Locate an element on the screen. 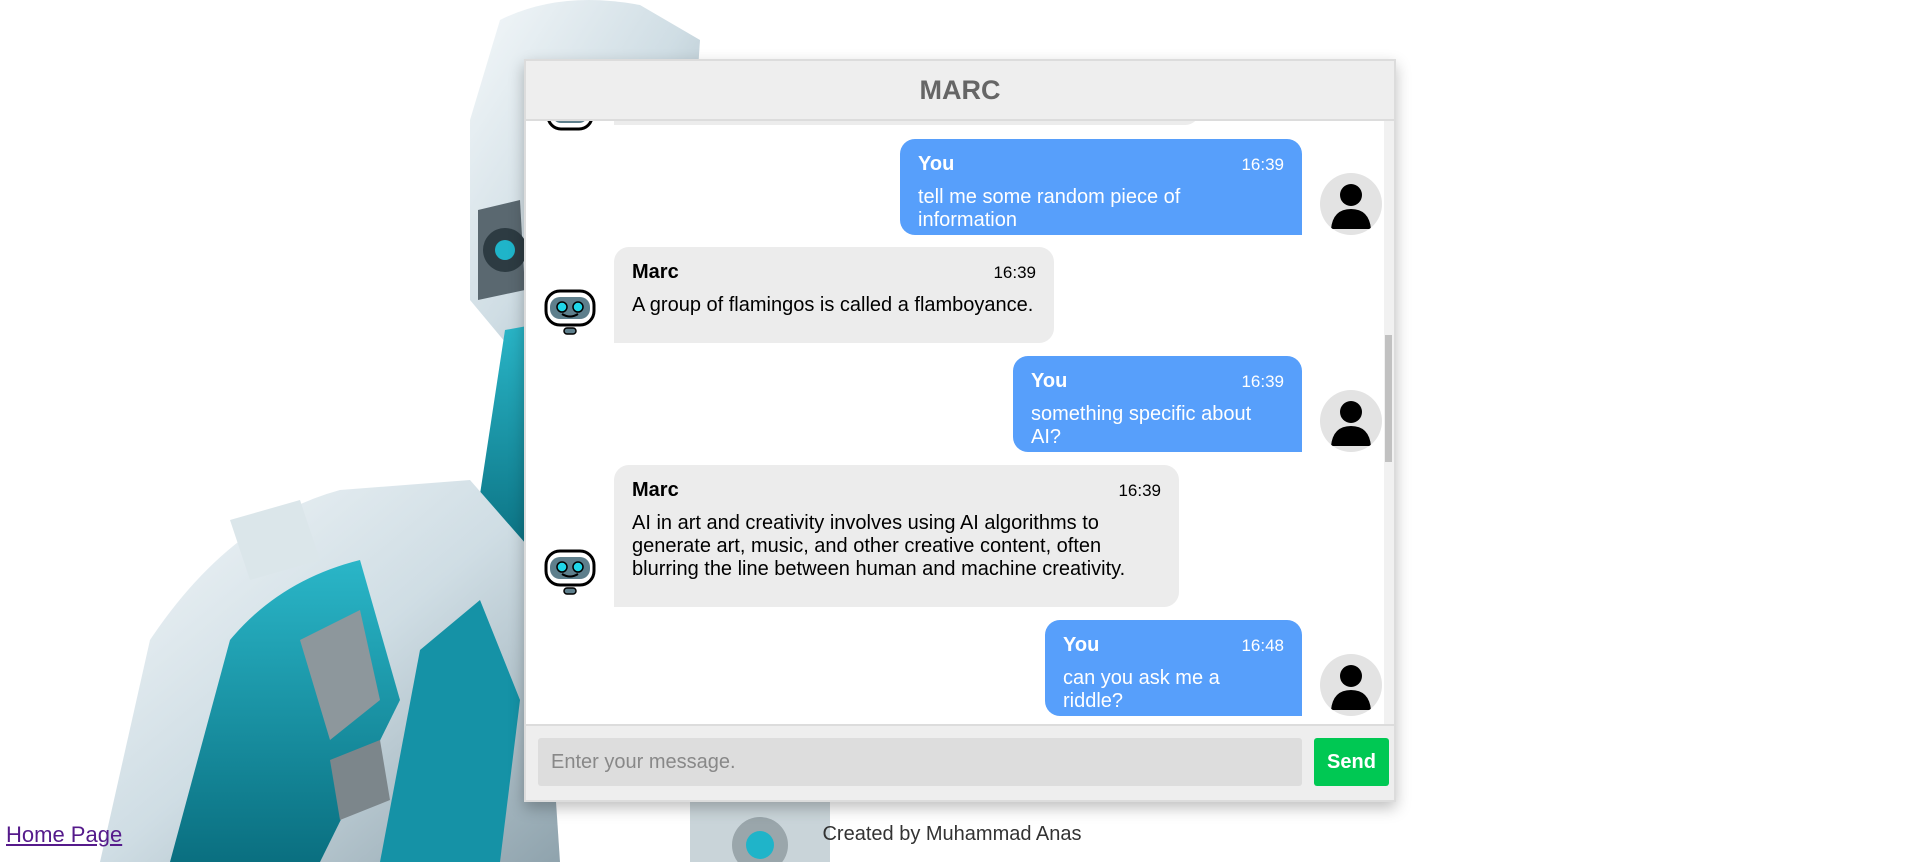 The image size is (1918, 862). message-text: something specific about AI? is located at coordinates (1141, 425).